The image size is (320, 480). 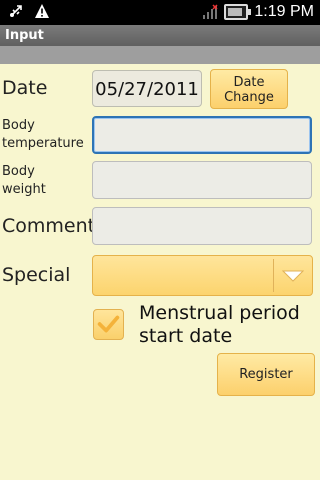 I want to click on menstrual-label: Menstrual period start date, so click(x=219, y=324).